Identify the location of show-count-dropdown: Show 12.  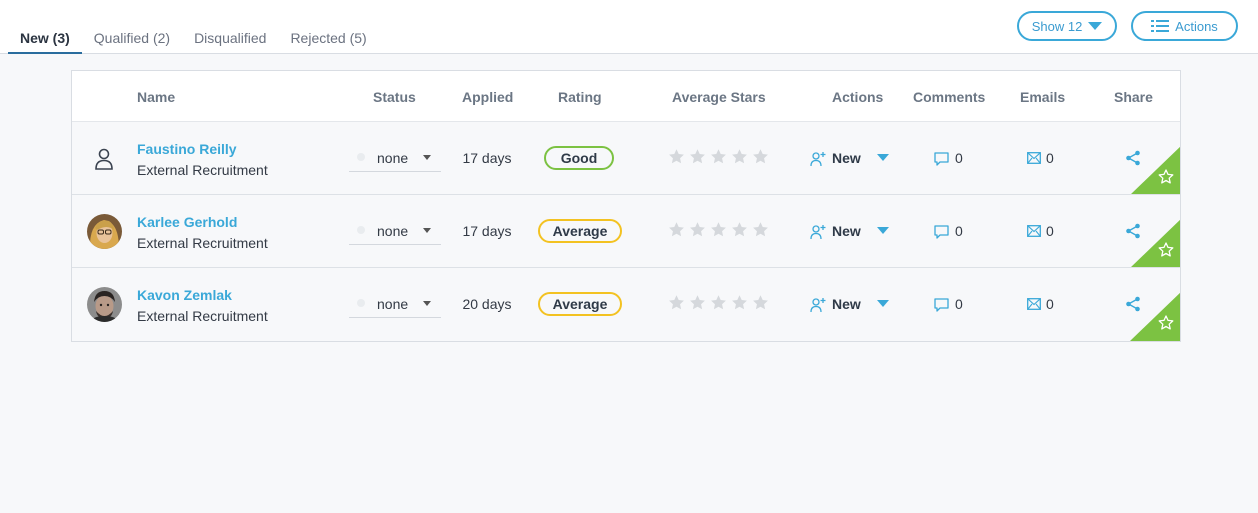
(1067, 26).